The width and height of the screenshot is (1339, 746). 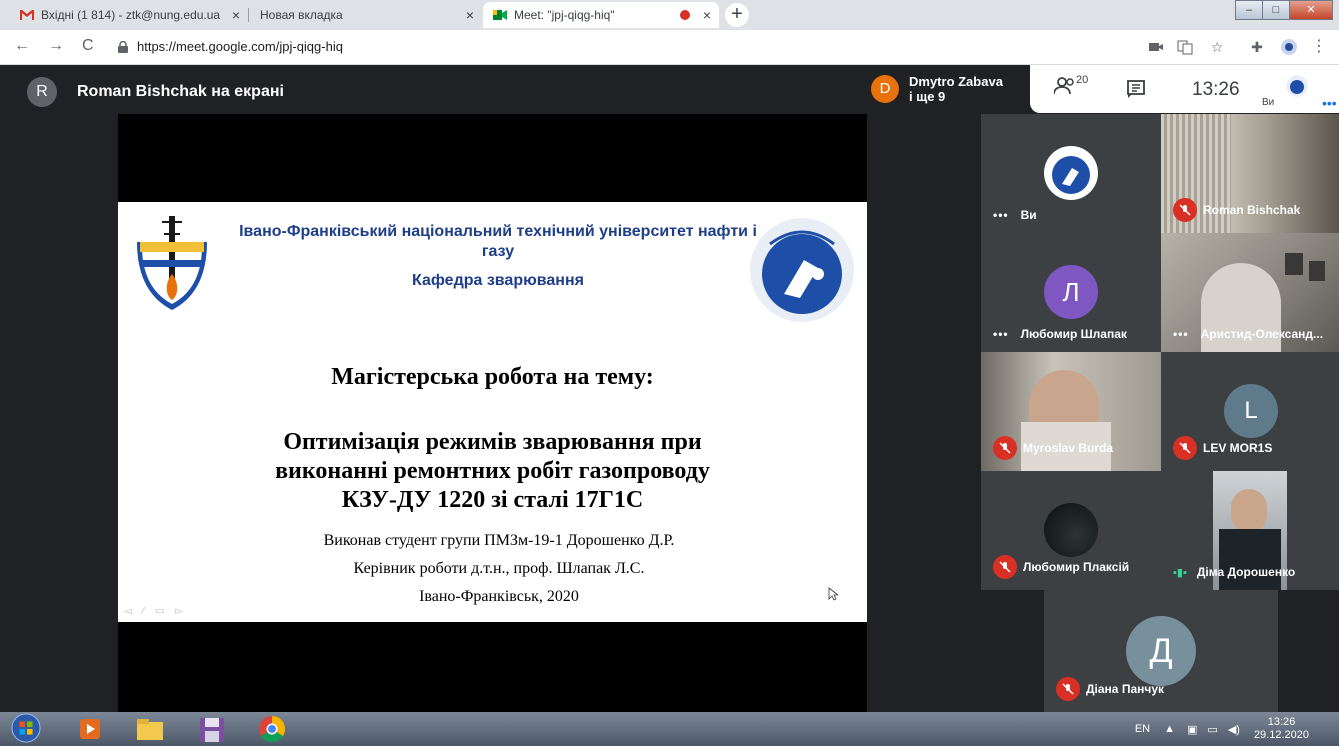 I want to click on speaking-indicator-icon: ▪▮▪, so click(x=1180, y=572).